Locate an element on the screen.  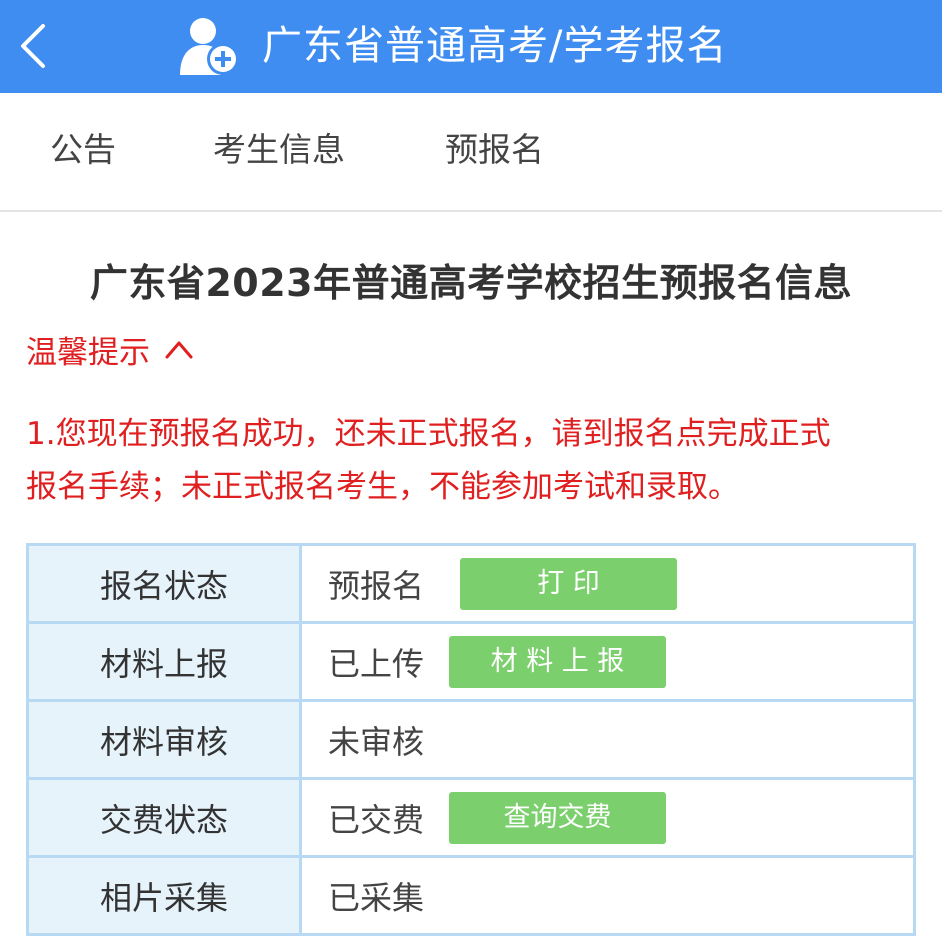
tip-line: 1.您现在预报名成功，还未正式报名，请到报名点完成正式 is located at coordinates (428, 434).